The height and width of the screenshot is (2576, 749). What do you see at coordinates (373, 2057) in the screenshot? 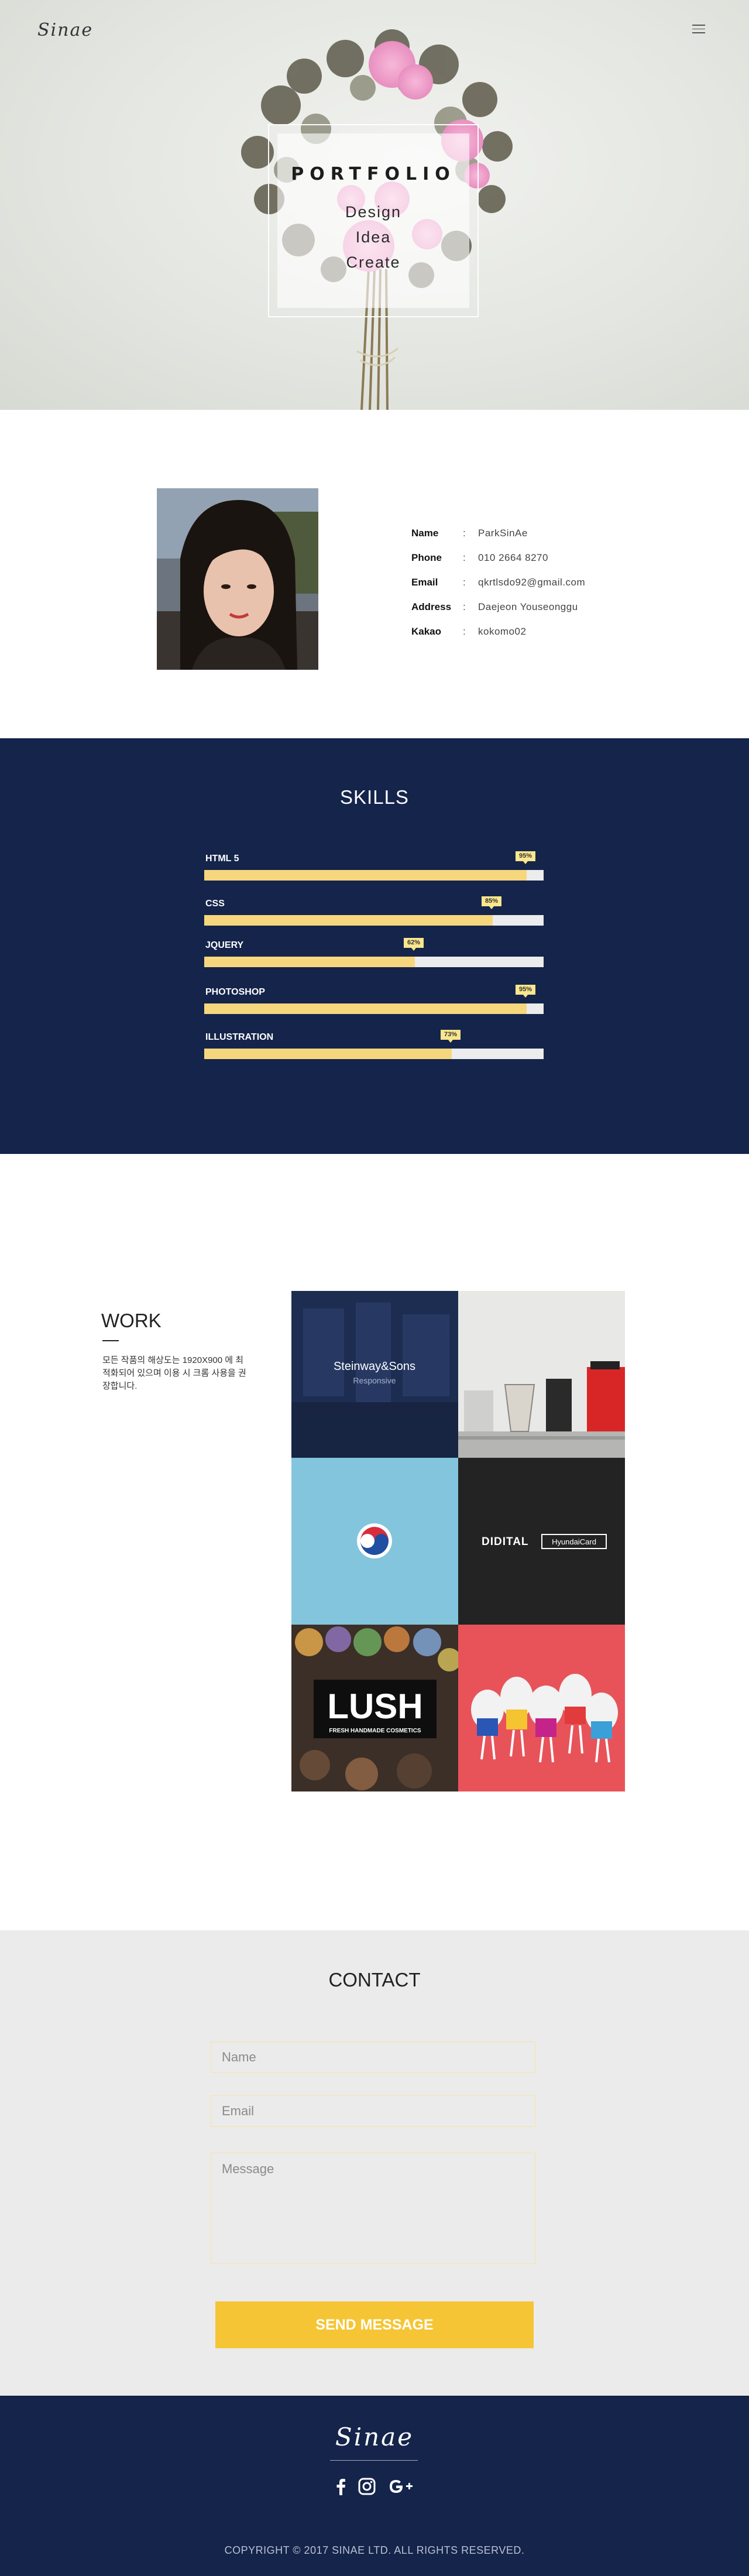
I see `name-input` at bounding box center [373, 2057].